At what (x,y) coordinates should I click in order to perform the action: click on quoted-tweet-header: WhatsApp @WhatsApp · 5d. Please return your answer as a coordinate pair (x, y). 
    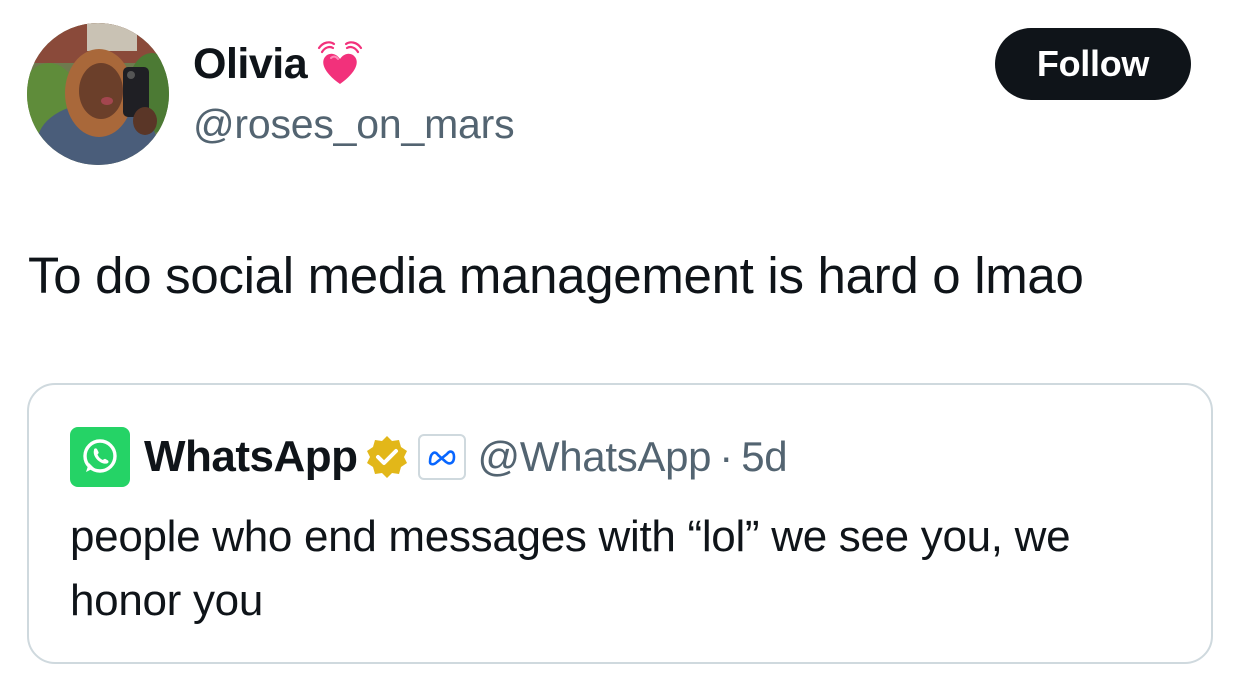
    Looking at the image, I should click on (429, 457).